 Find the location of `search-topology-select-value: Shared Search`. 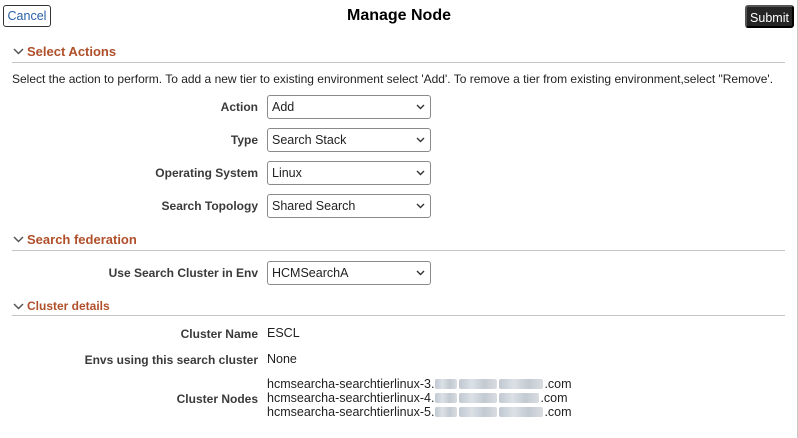

search-topology-select-value: Shared Search is located at coordinates (314, 206).